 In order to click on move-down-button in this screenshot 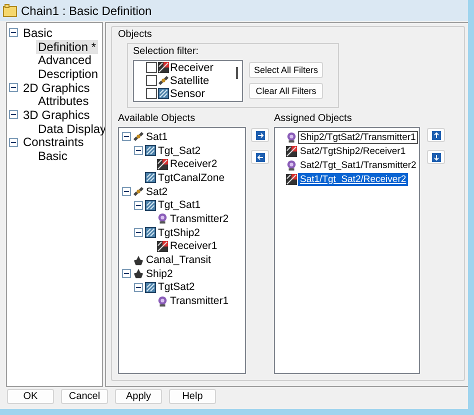, I will do `click(436, 157)`.